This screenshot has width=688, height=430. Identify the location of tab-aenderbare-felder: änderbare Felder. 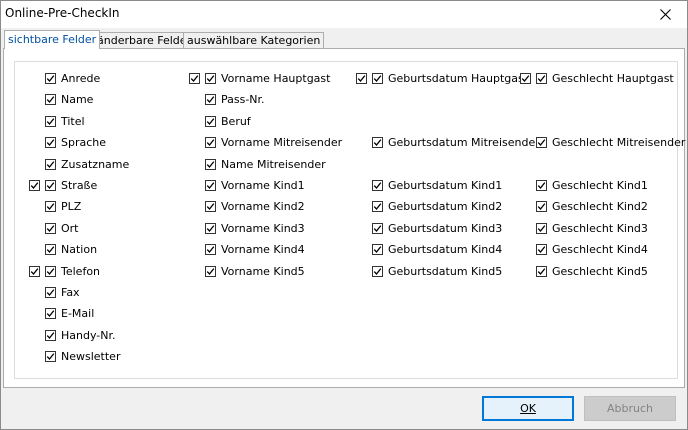
(144, 40).